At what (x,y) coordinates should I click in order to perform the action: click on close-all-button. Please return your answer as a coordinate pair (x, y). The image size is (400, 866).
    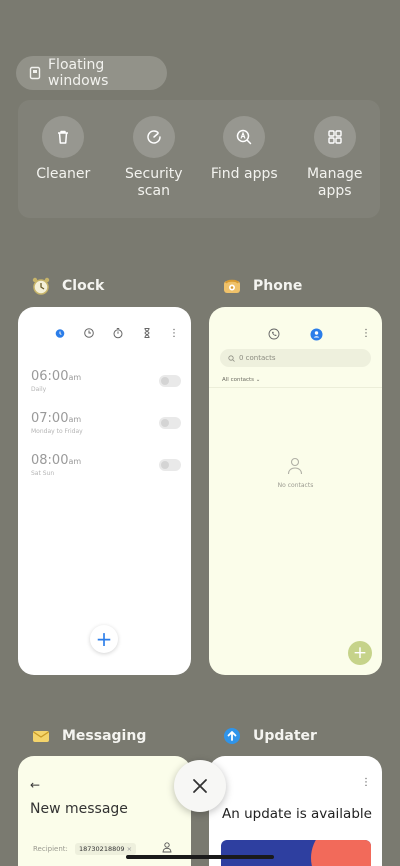
    Looking at the image, I should click on (200, 786).